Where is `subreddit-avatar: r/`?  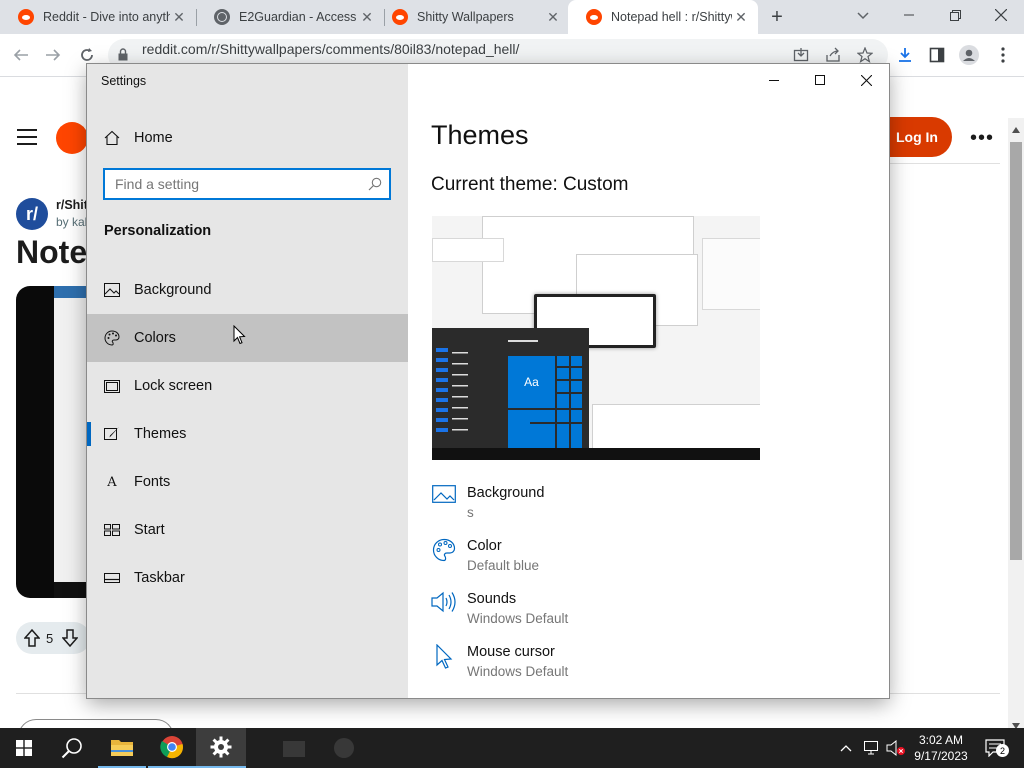
subreddit-avatar: r/ is located at coordinates (32, 214).